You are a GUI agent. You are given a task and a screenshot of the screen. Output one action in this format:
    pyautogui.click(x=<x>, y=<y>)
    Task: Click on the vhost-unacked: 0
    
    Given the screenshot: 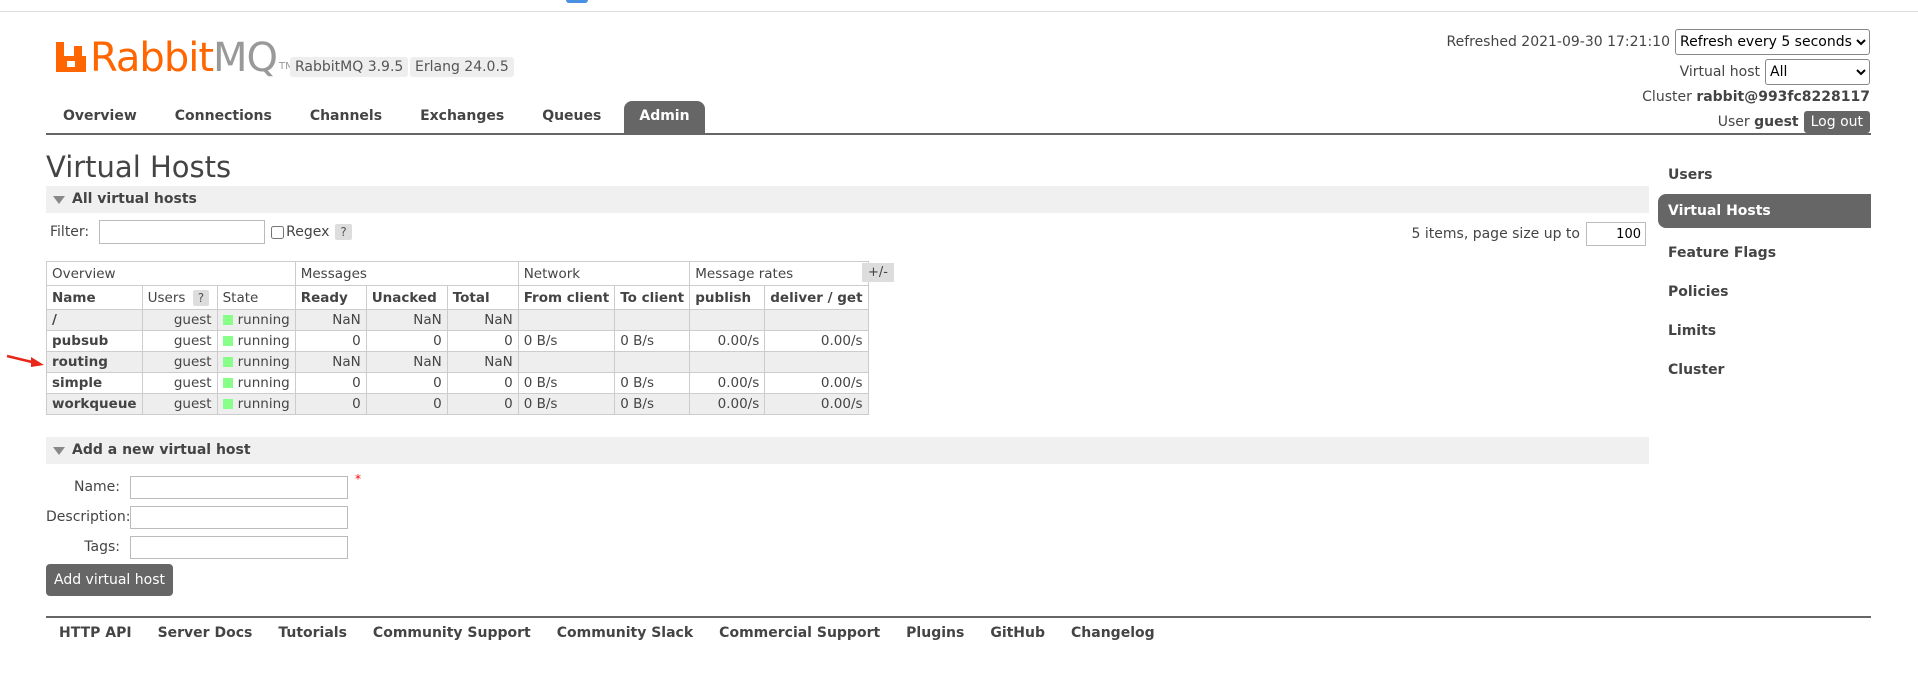 What is the action you would take?
    pyautogui.click(x=406, y=383)
    